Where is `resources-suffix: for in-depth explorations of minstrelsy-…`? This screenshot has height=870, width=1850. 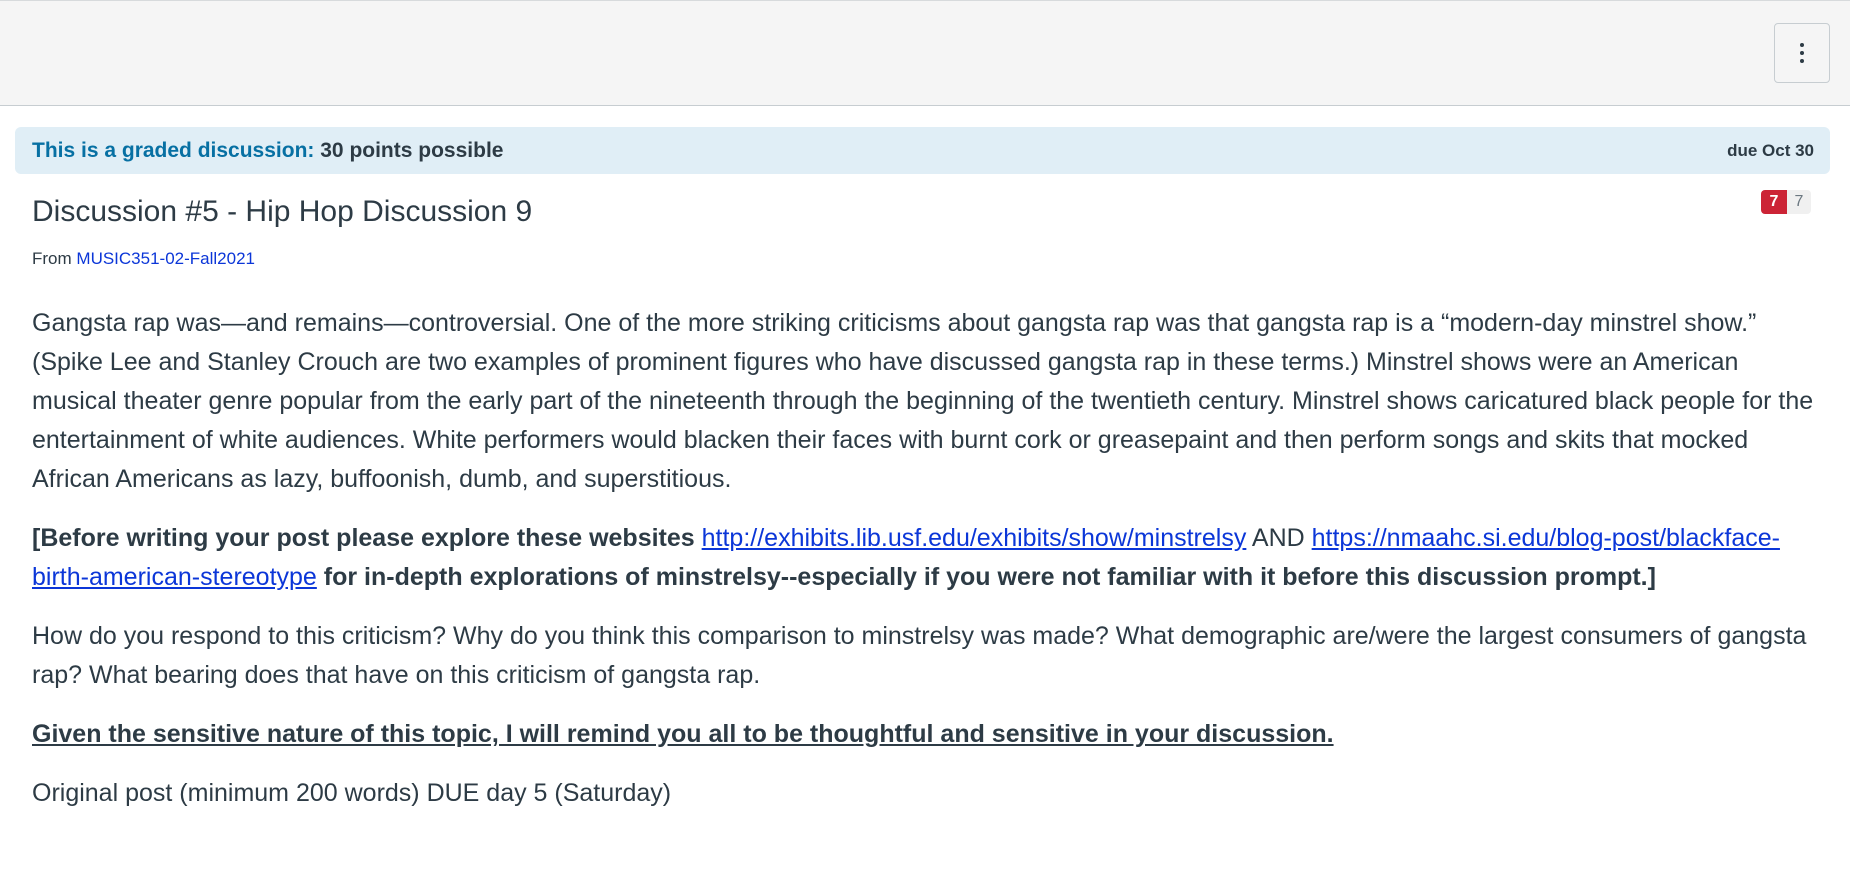
resources-suffix: for in-depth explorations of minstrelsy-… is located at coordinates (986, 577).